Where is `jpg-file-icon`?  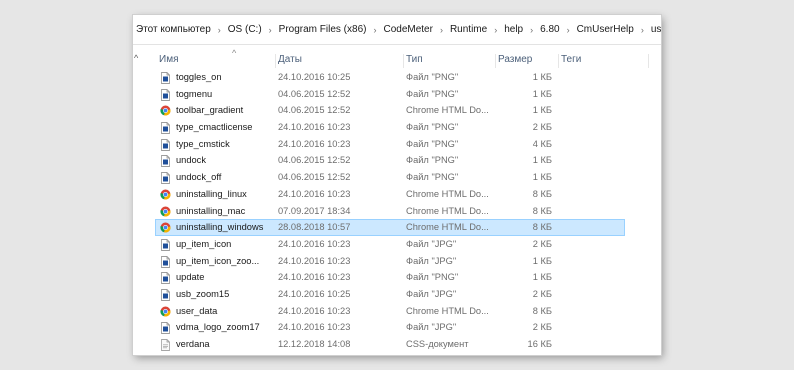 jpg-file-icon is located at coordinates (165, 261).